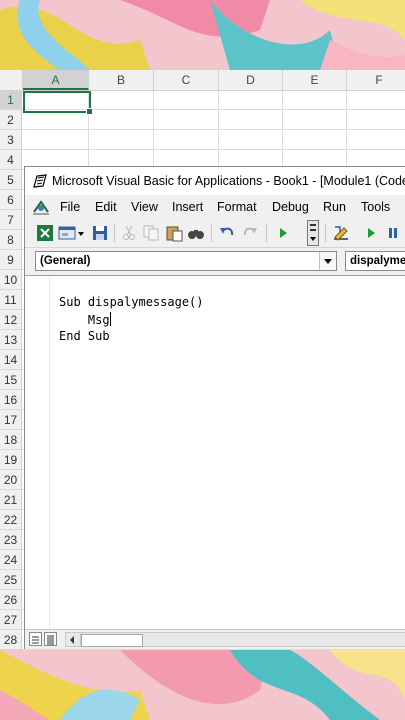 The height and width of the screenshot is (720, 405). Describe the element at coordinates (81, 233) in the screenshot. I see `dropdown-arrow-icon` at that location.